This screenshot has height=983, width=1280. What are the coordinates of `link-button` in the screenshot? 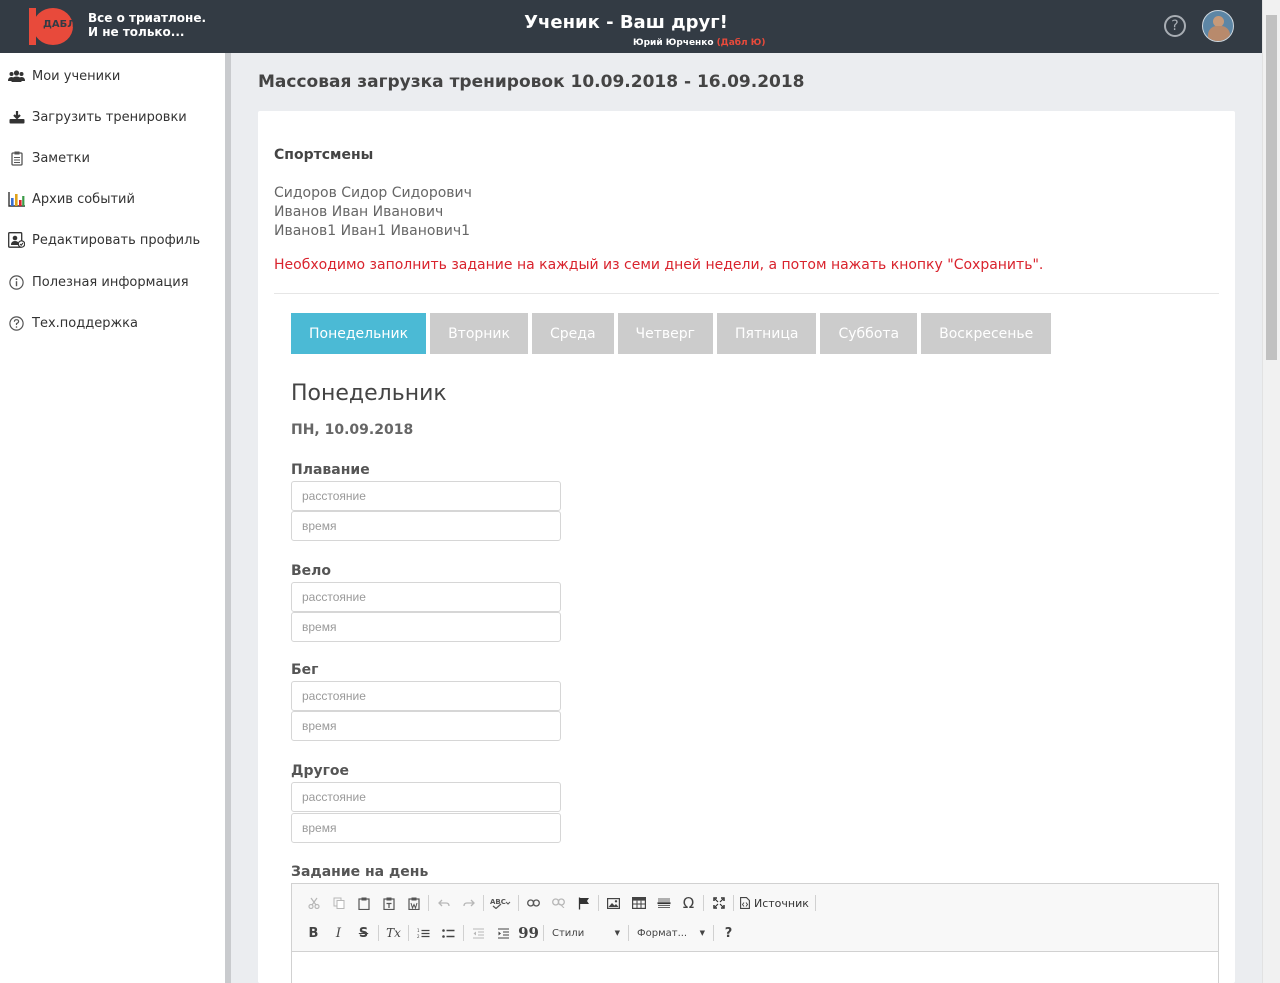 It's located at (533, 903).